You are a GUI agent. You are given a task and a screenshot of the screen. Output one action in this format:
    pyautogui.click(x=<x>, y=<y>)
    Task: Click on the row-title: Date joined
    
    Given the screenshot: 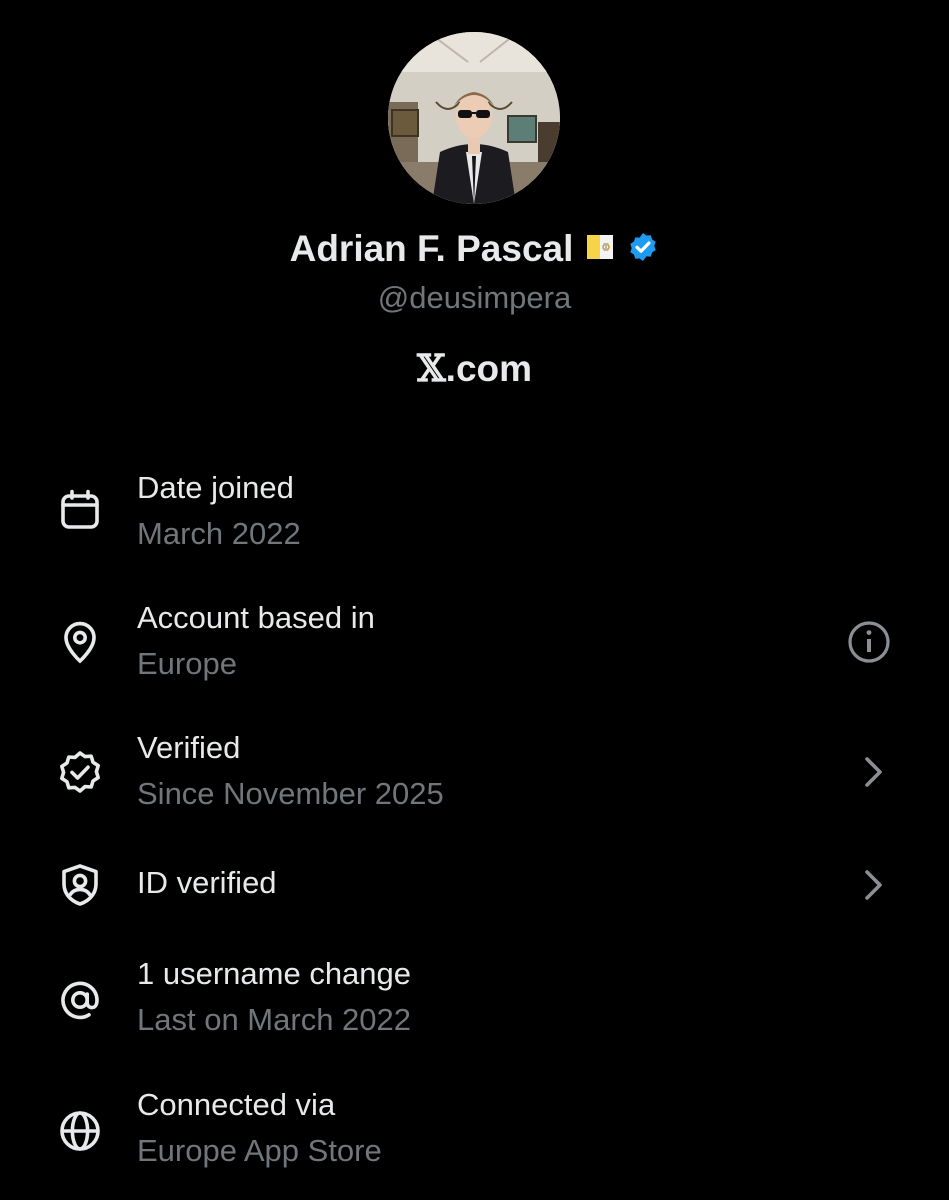 What is the action you would take?
    pyautogui.click(x=215, y=487)
    